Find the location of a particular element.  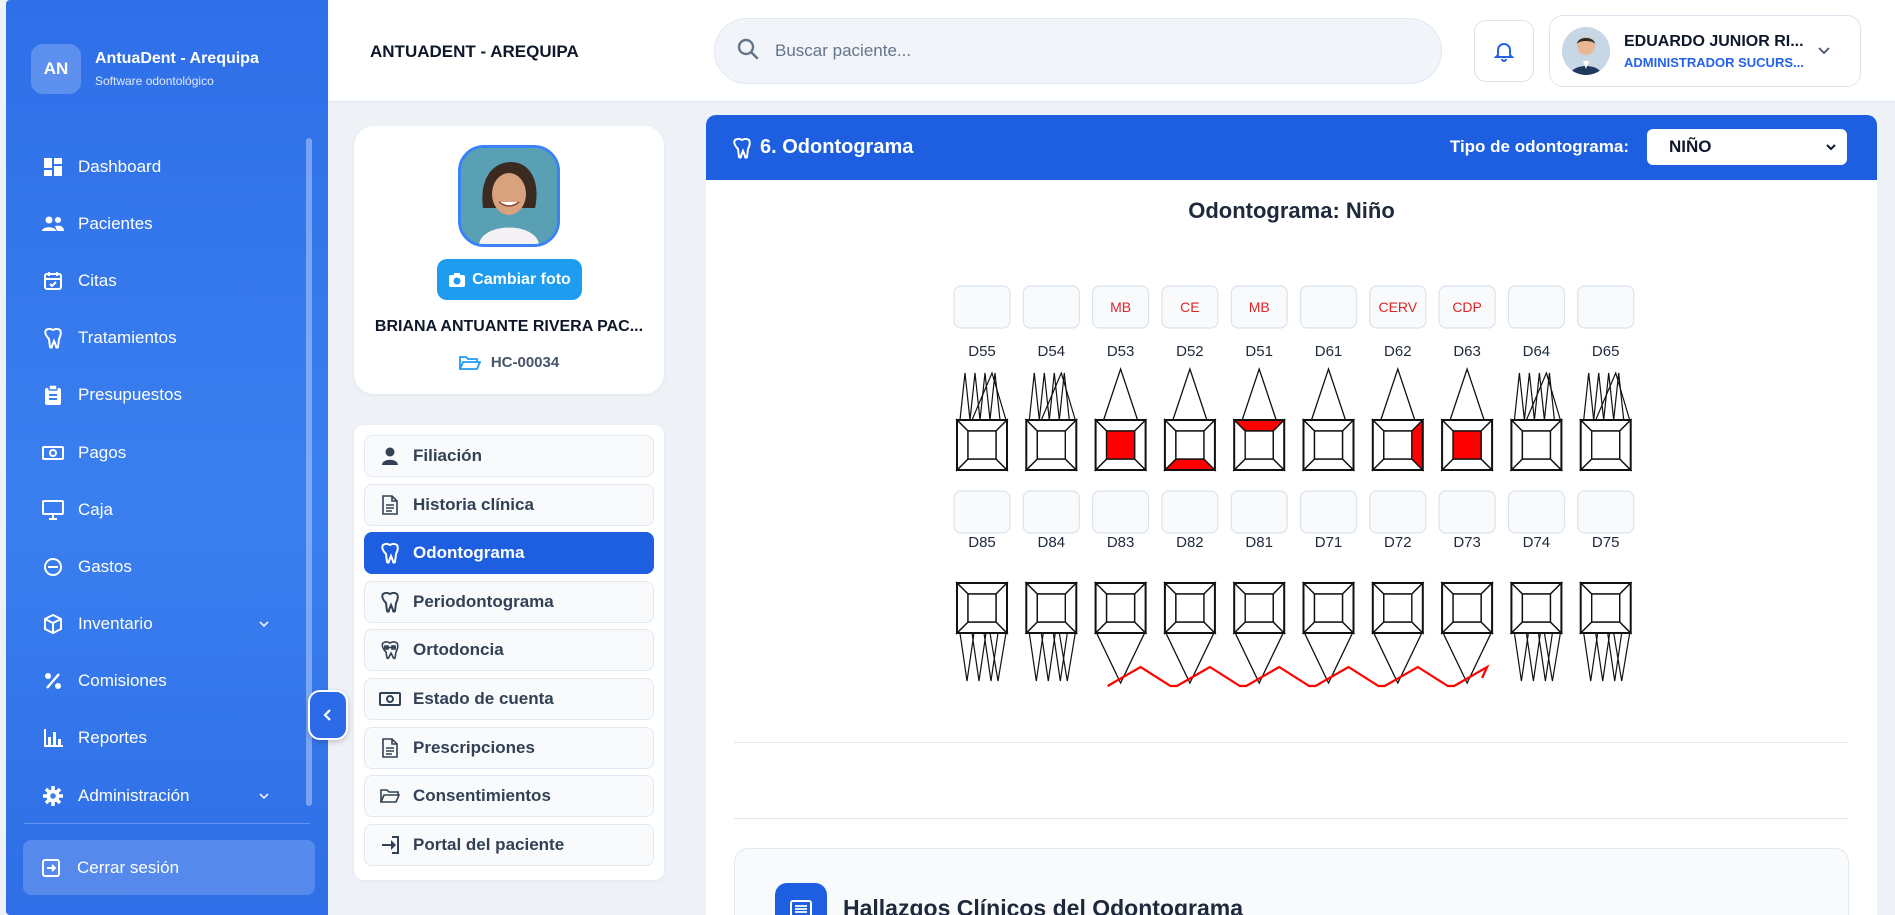

patient-menu-item: Estado de cuenta is located at coordinates (509, 698).